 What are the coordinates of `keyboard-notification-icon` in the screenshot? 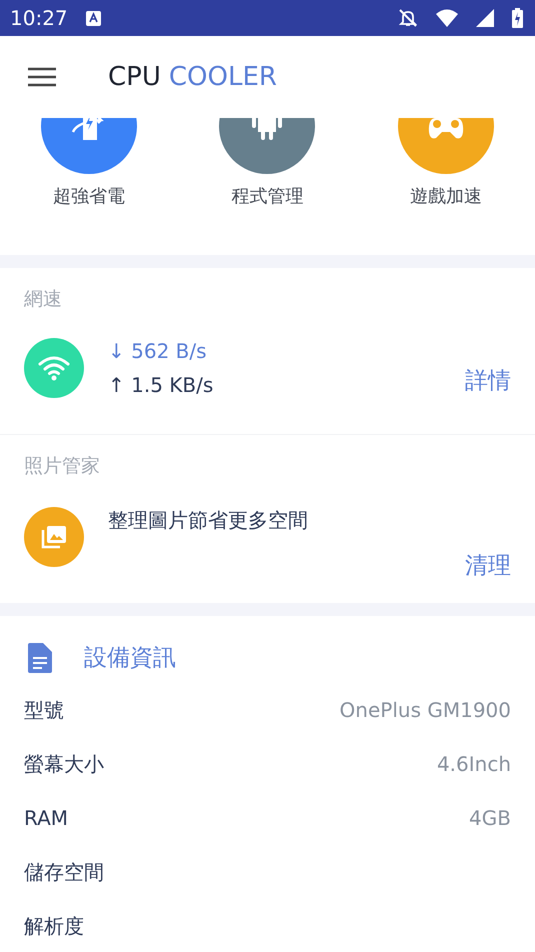 It's located at (93, 18).